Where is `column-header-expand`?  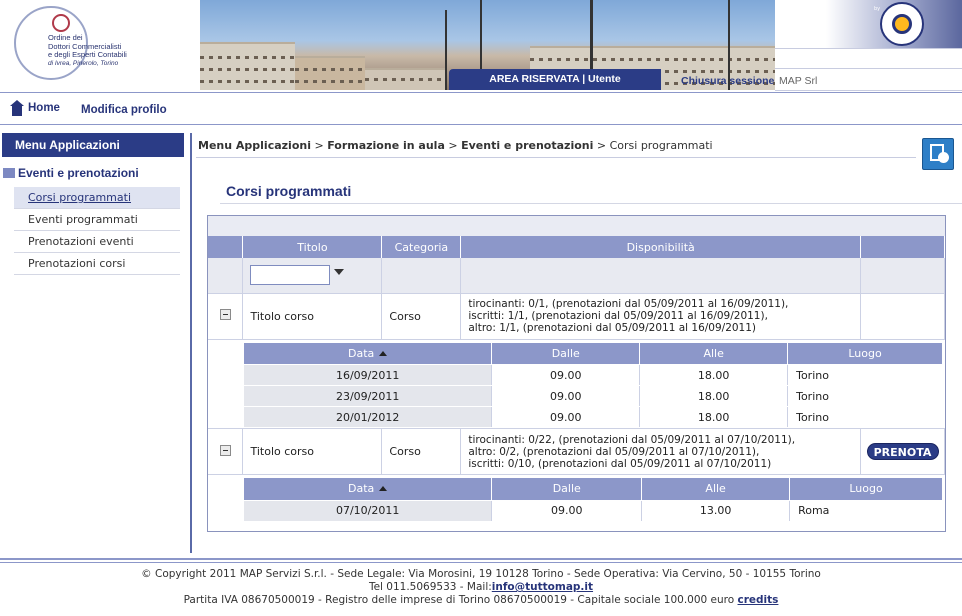 column-header-expand is located at coordinates (226, 247).